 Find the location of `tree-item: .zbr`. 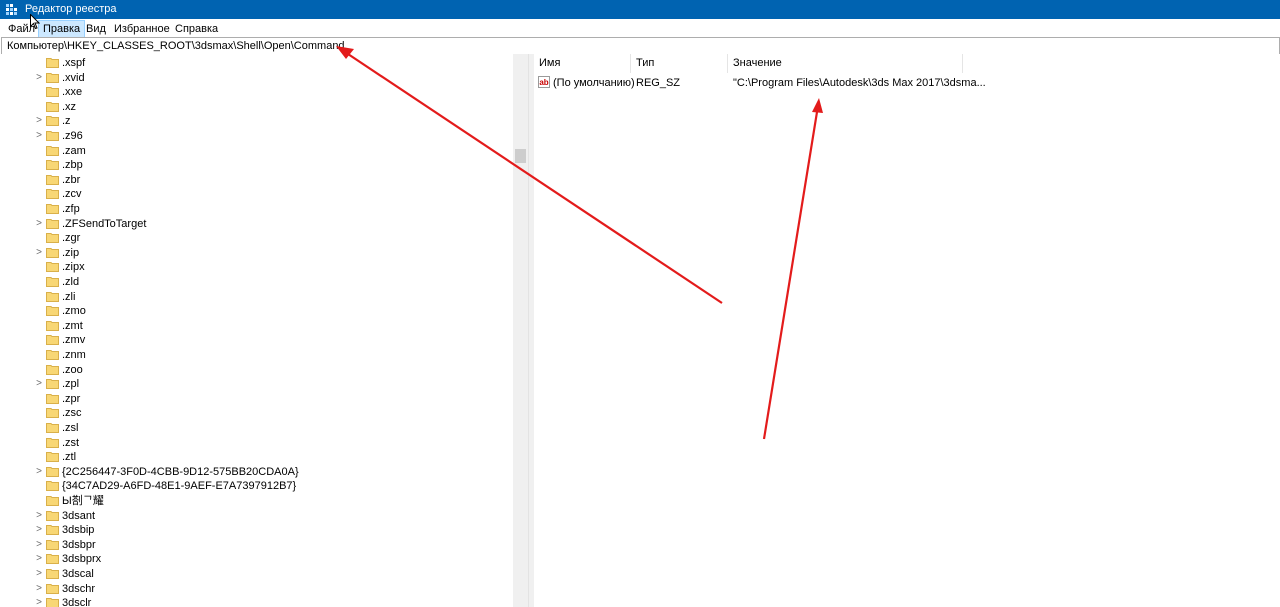

tree-item: .zbr is located at coordinates (256, 180).